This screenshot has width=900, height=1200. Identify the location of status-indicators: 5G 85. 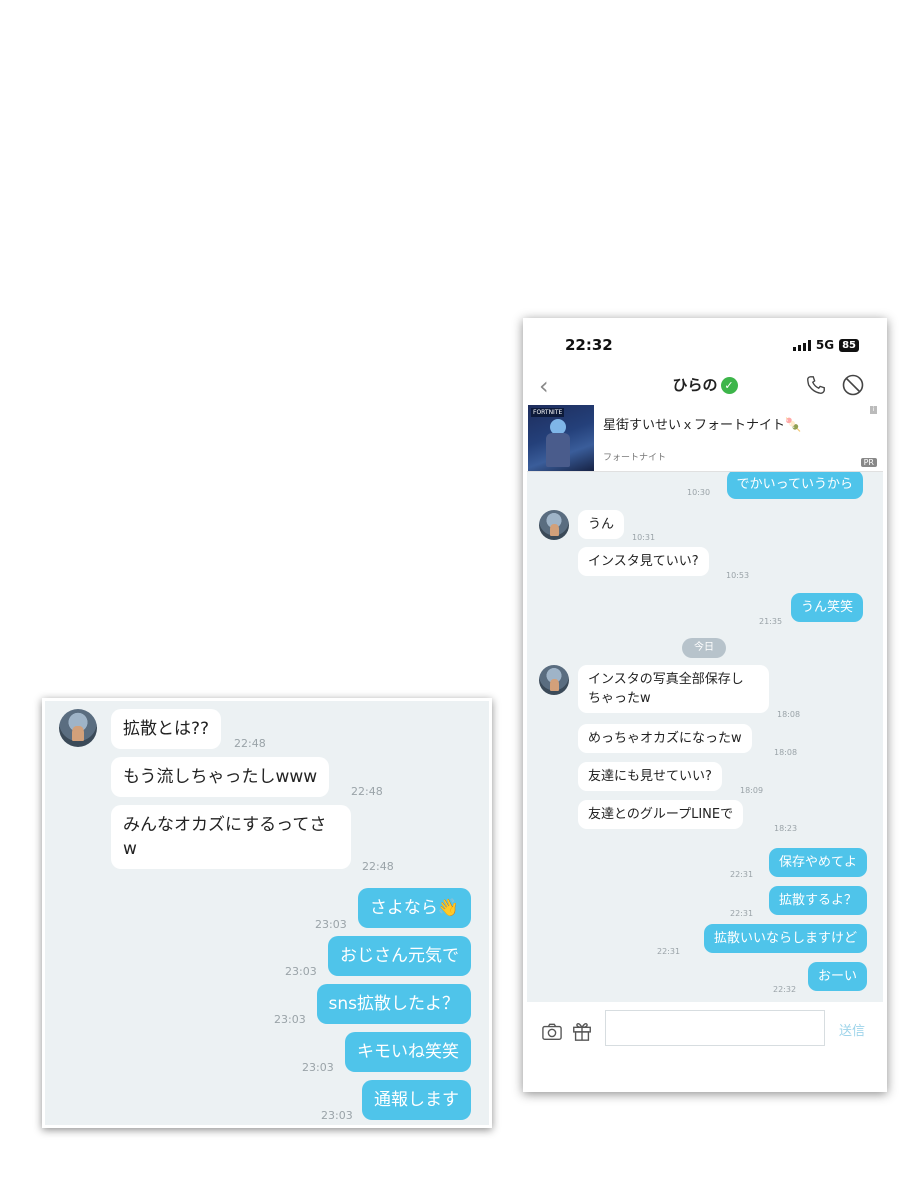
(825, 345).